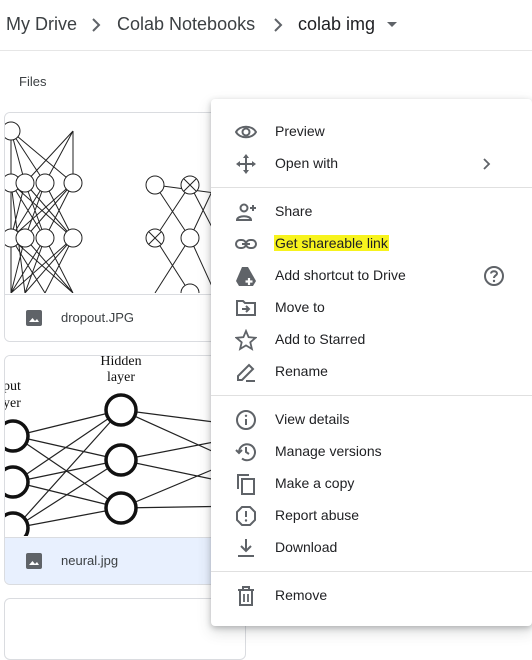 The width and height of the screenshot is (532, 660). What do you see at coordinates (301, 595) in the screenshot?
I see `menu-label: Remove` at bounding box center [301, 595].